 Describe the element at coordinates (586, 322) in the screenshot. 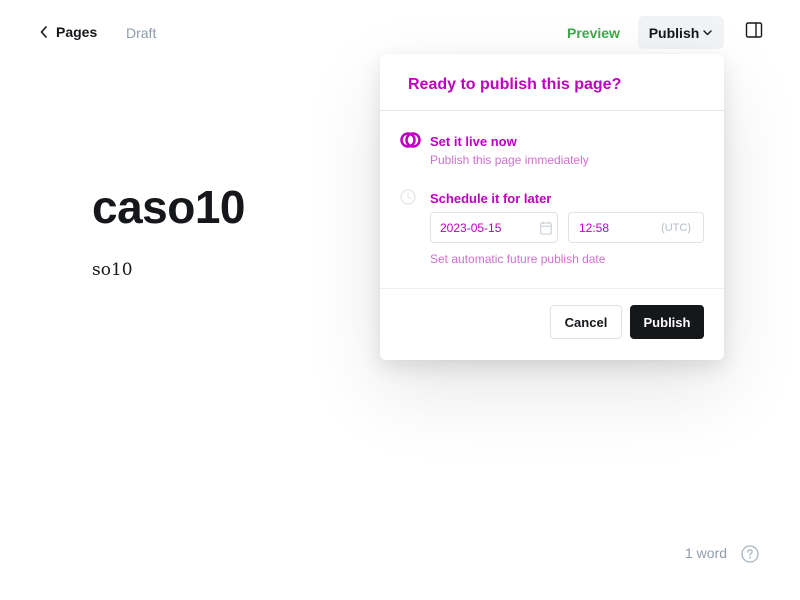

I see `cancel-button: Cancel` at that location.